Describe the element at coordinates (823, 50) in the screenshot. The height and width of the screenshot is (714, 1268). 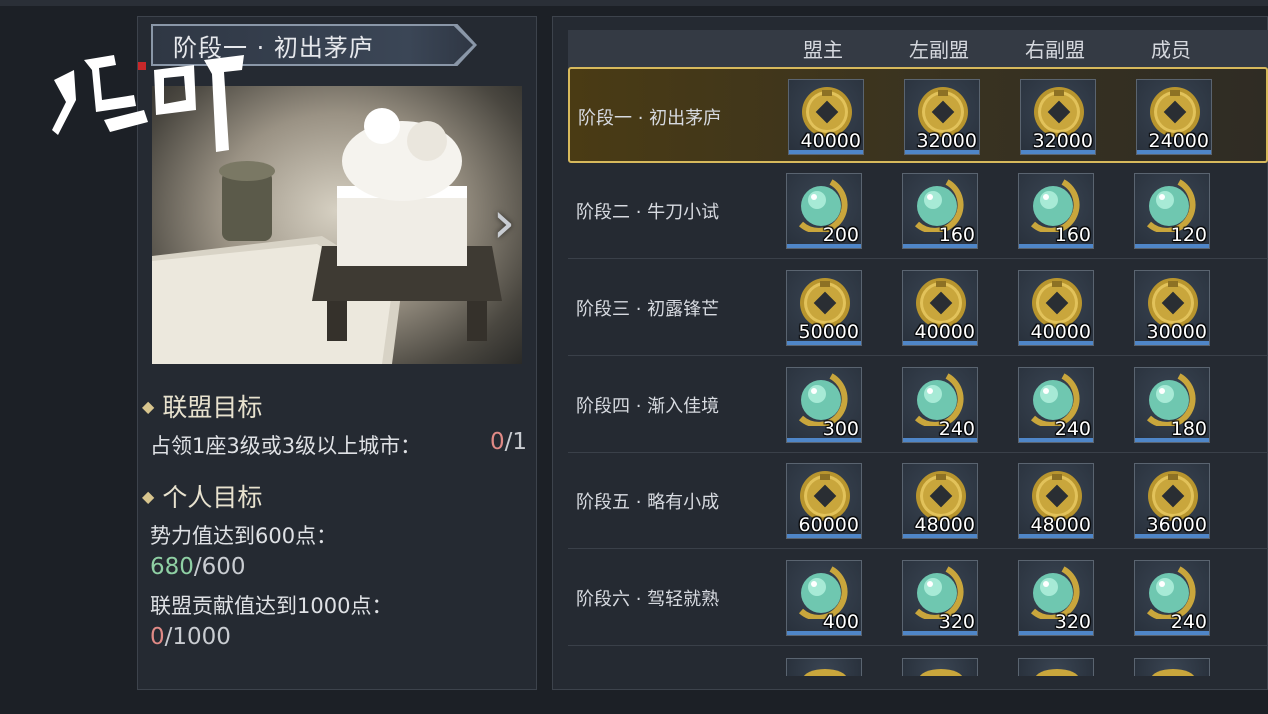
I see `col-header-leader: 盟主` at that location.